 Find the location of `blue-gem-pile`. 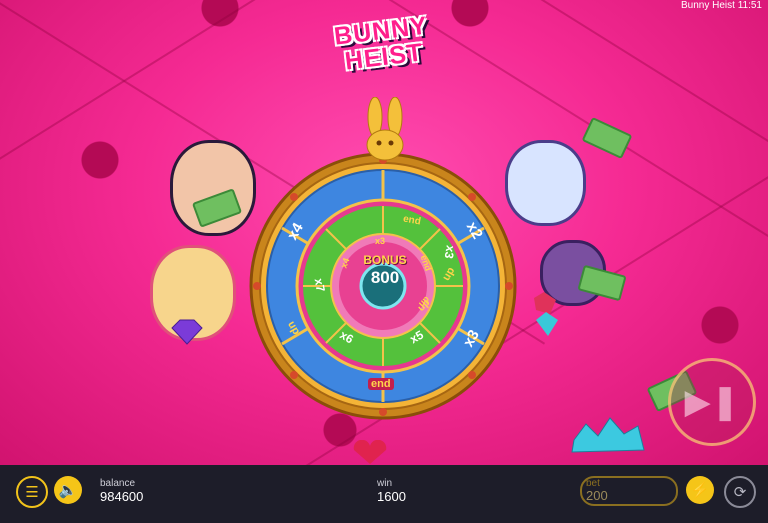

blue-gem-pile is located at coordinates (608, 435).